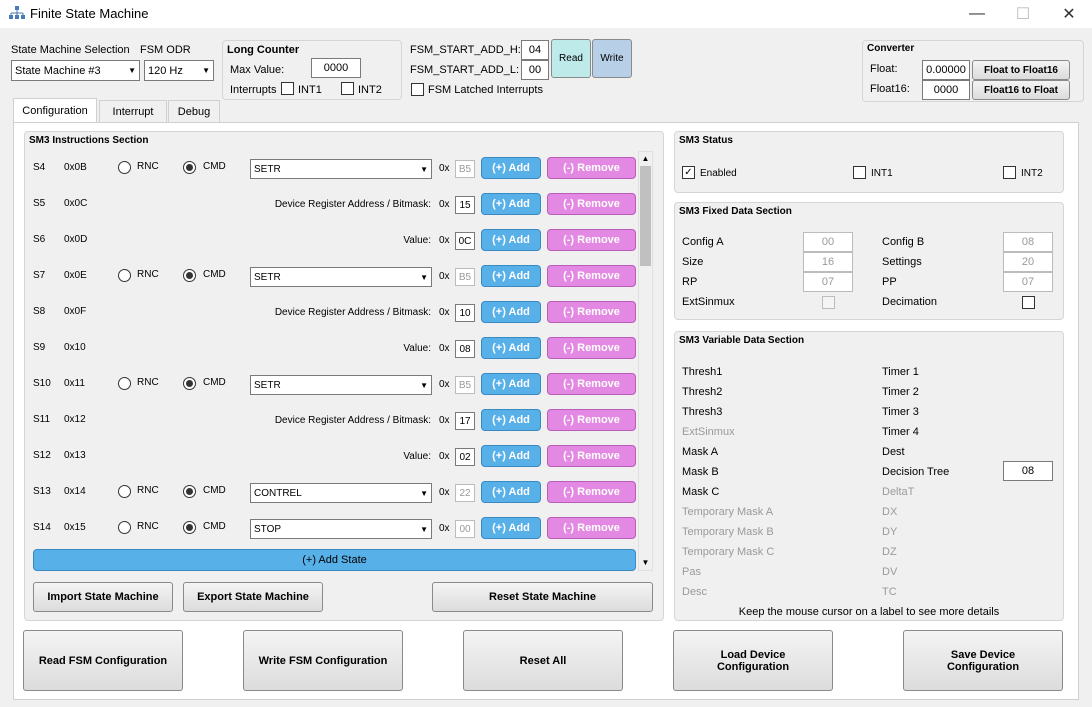 The height and width of the screenshot is (707, 1092). What do you see at coordinates (1009, 172) in the screenshot?
I see `status-int2-checkbox` at bounding box center [1009, 172].